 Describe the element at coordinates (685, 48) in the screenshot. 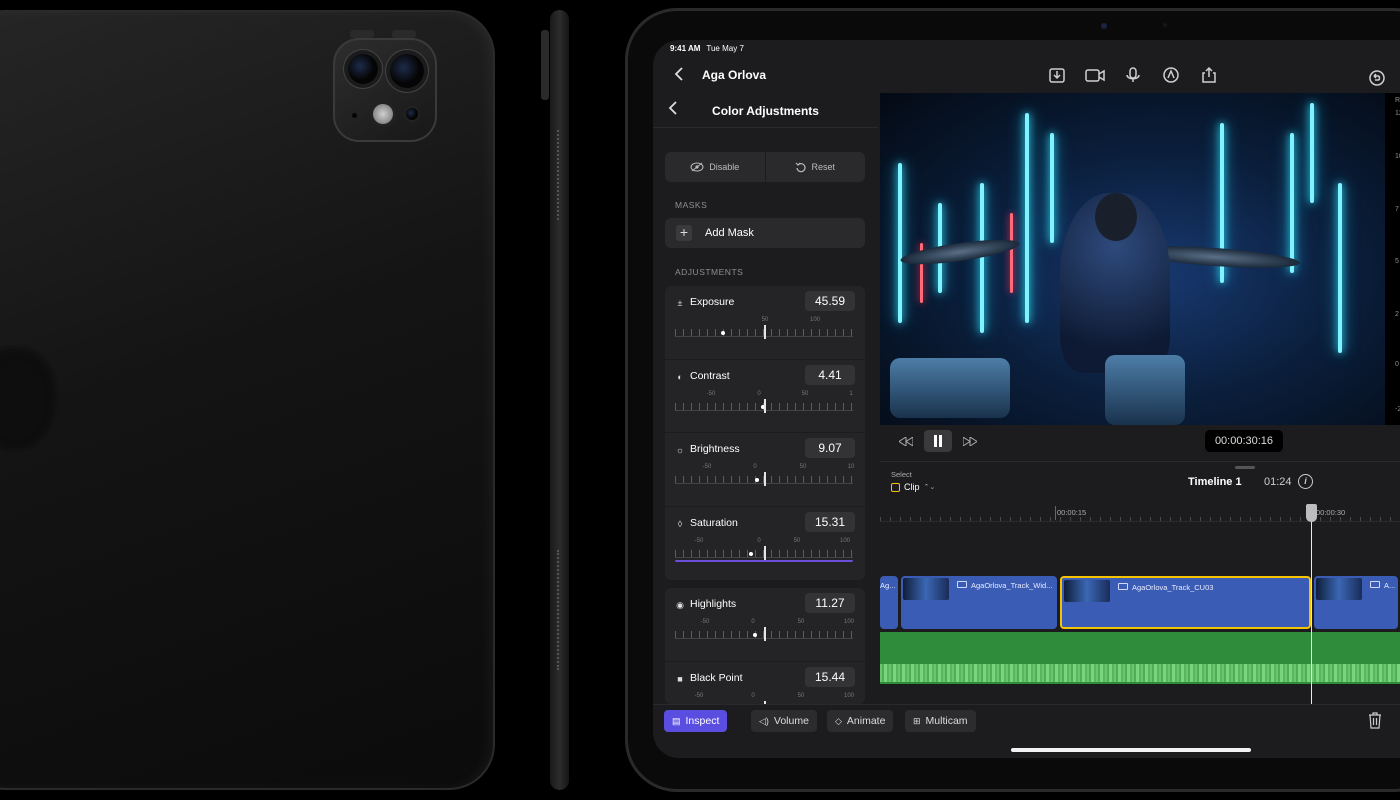

I see `status-time: 9:41 AM` at that location.